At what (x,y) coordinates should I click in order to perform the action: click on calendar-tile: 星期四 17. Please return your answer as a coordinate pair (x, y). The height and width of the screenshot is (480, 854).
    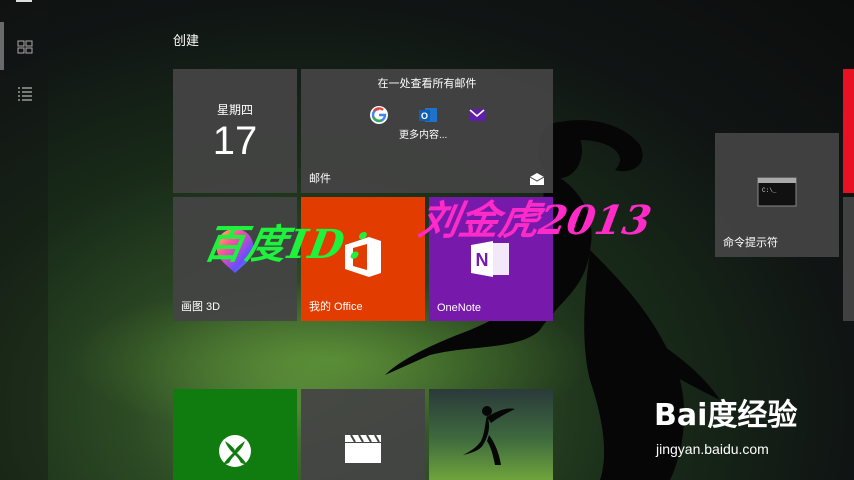
    Looking at the image, I should click on (235, 131).